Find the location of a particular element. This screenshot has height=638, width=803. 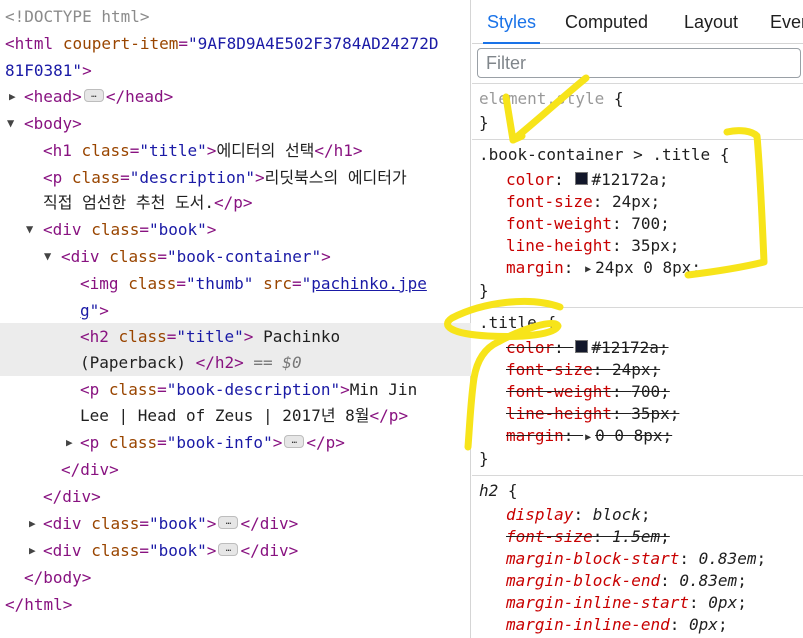

dom-node-h1: <h1 class="title">에디터의 선택</h1> is located at coordinates (235, 150).